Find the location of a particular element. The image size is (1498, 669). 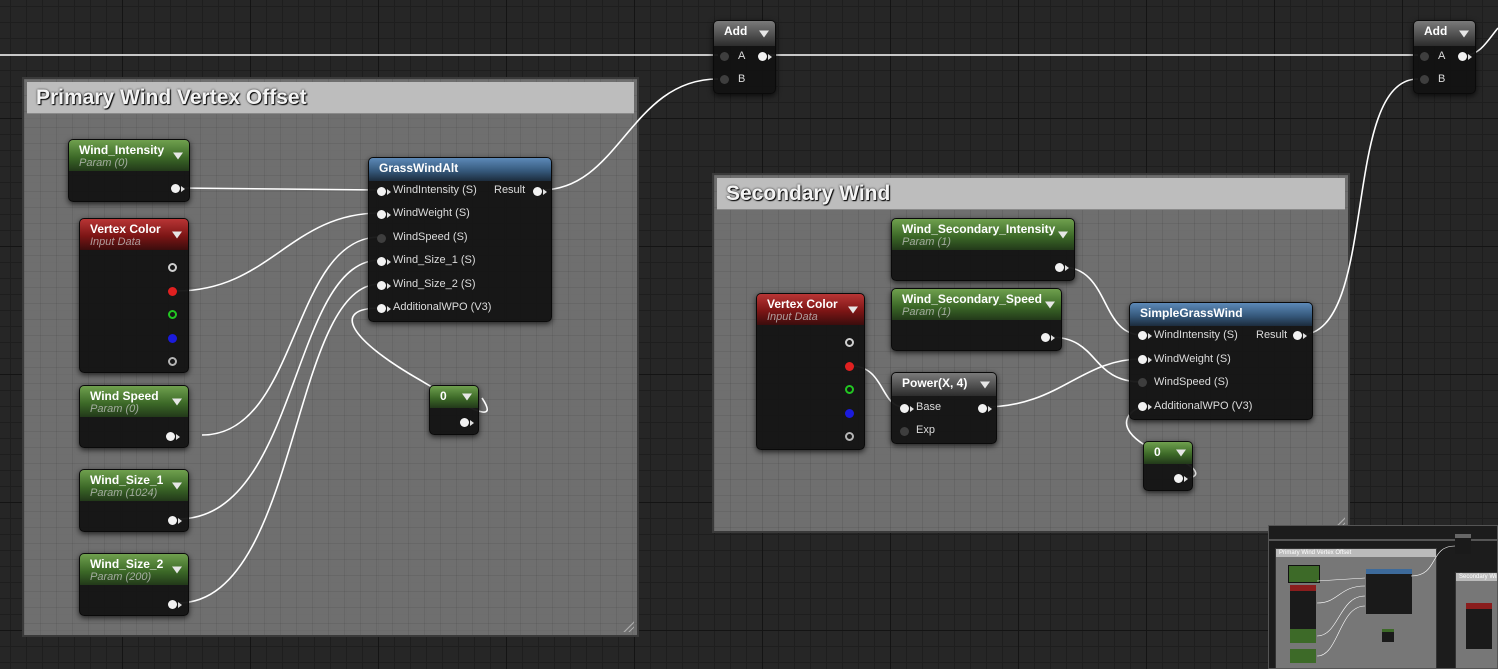

vertex-color-node-2: Vertex Color Input Data is located at coordinates (810, 371).